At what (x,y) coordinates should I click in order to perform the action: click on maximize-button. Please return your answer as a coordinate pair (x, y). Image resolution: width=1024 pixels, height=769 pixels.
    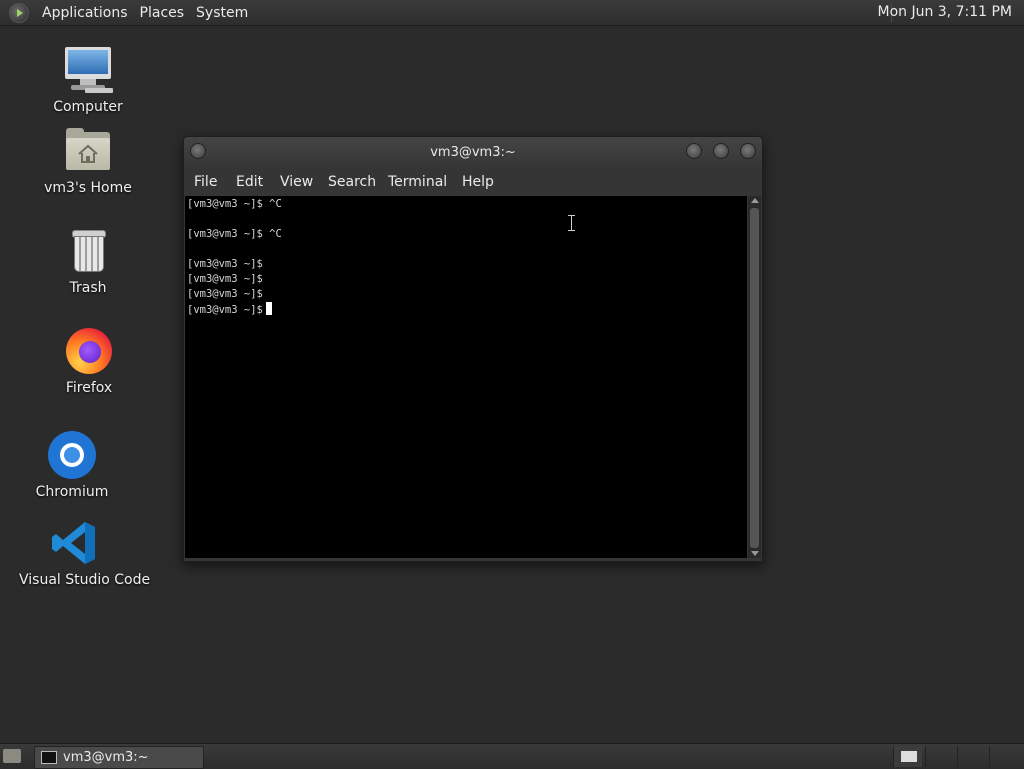
    Looking at the image, I should click on (721, 151).